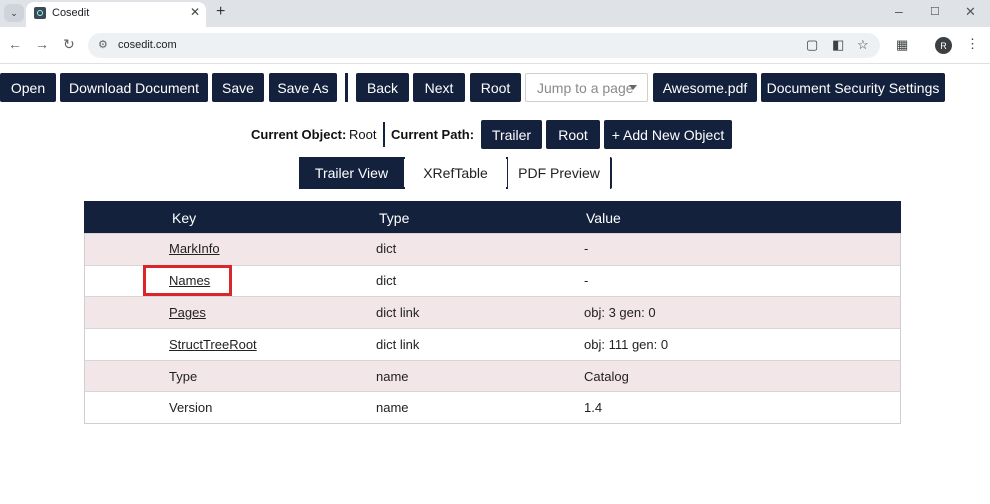  What do you see at coordinates (668, 134) in the screenshot?
I see `add-new-object-button: + Add New Object` at bounding box center [668, 134].